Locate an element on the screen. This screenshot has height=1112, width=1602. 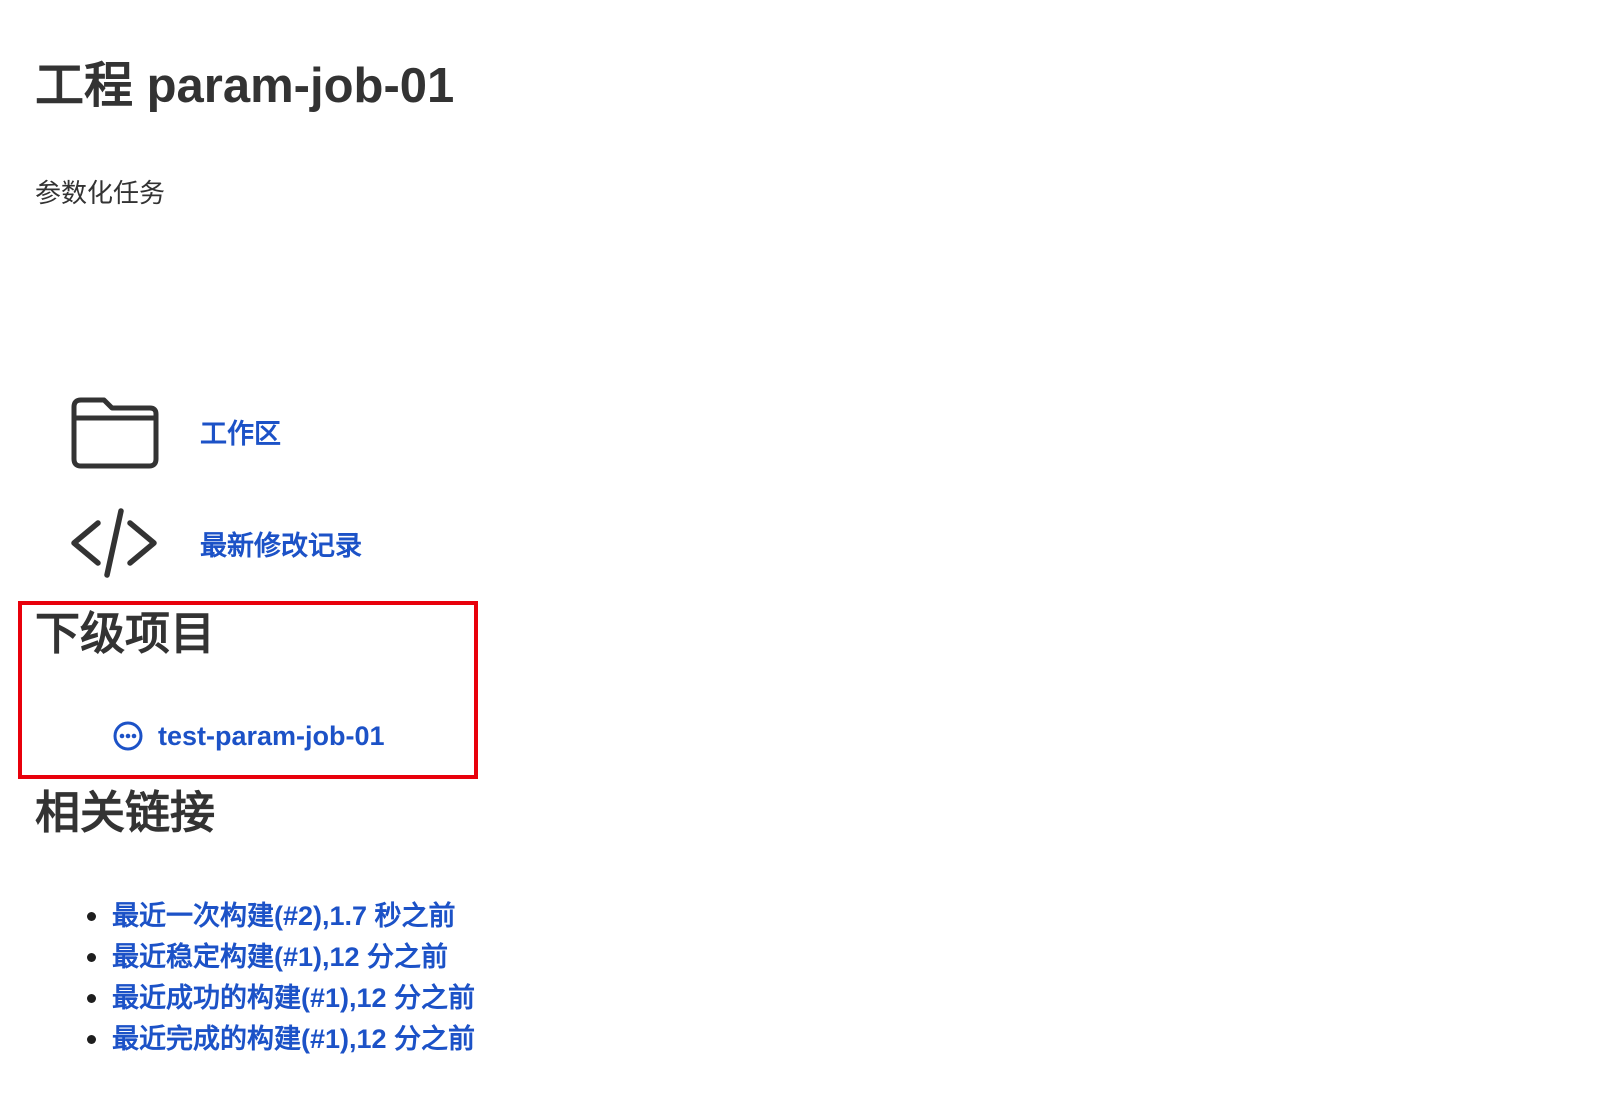
last-completed-build-link: 最近完成的构建(#1),12 分之前 is located at coordinates (293, 1039).